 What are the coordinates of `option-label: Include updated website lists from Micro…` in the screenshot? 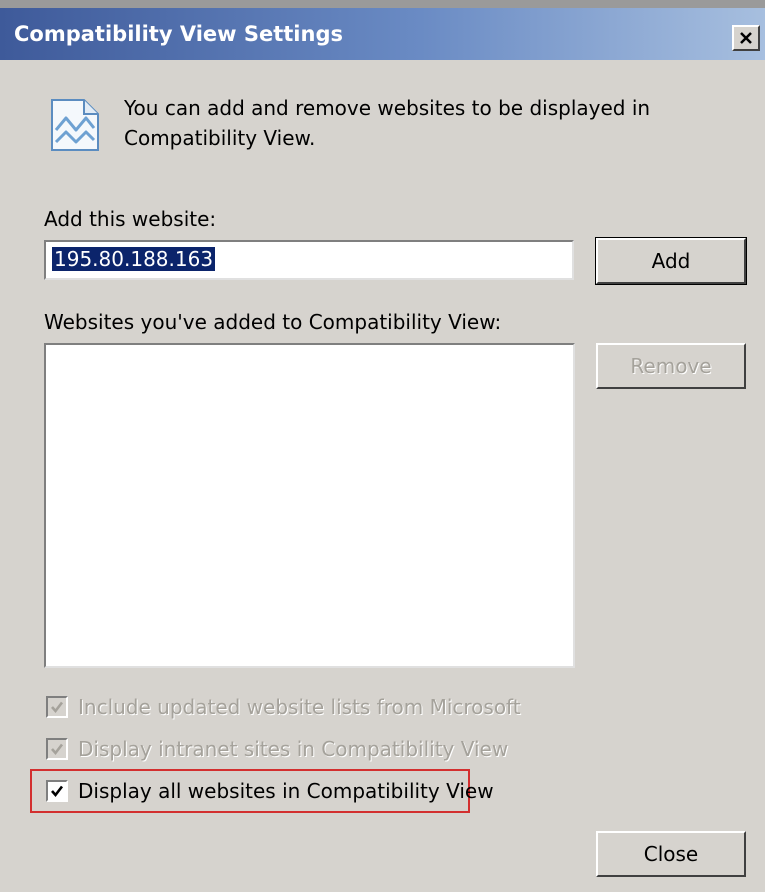 It's located at (299, 707).